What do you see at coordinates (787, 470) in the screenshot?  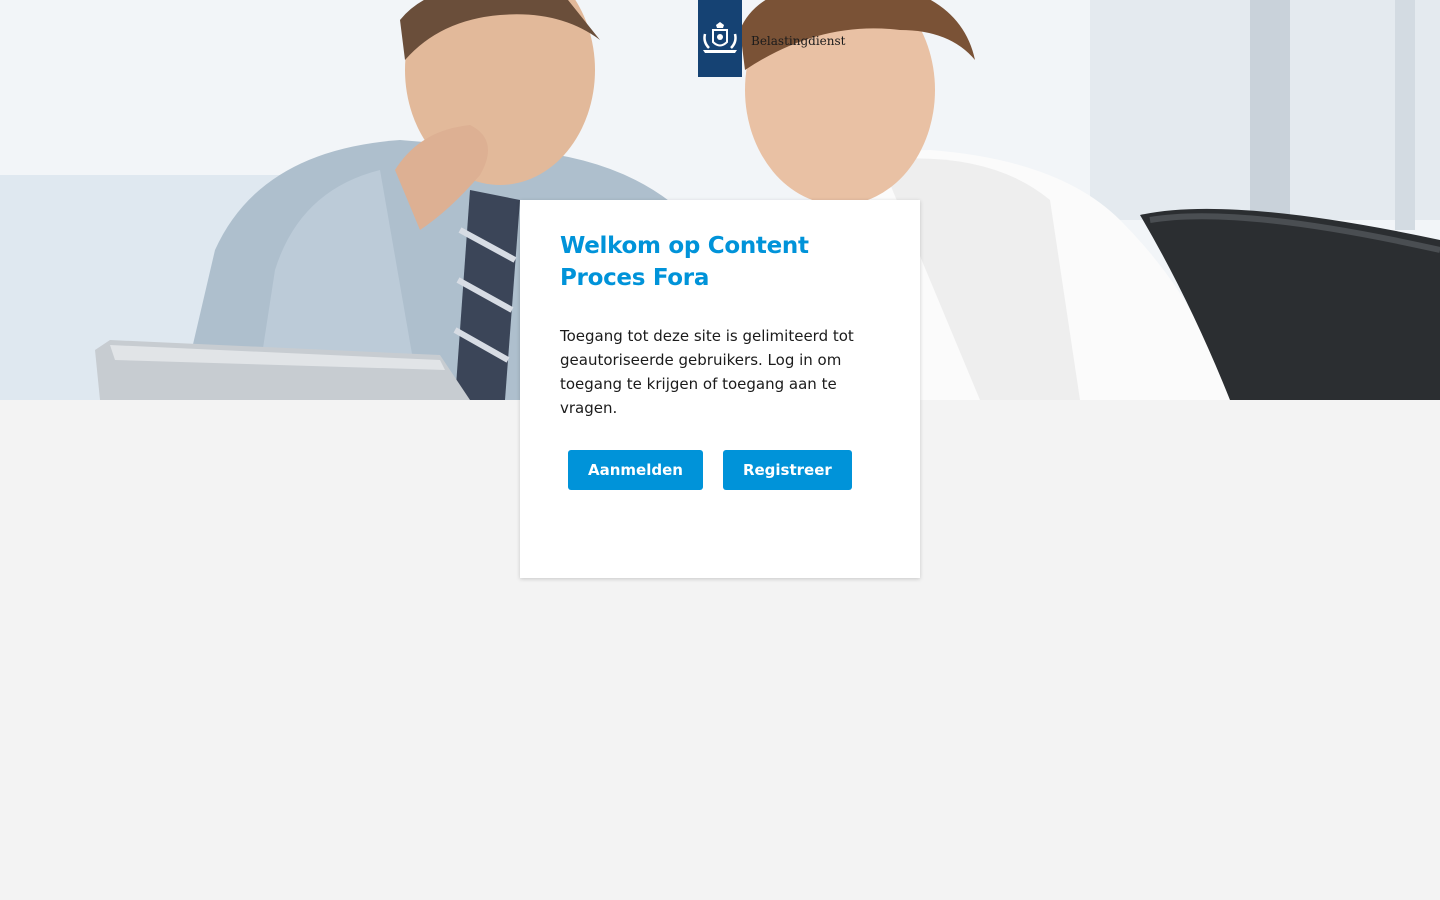 I see `register-button: Registreer` at bounding box center [787, 470].